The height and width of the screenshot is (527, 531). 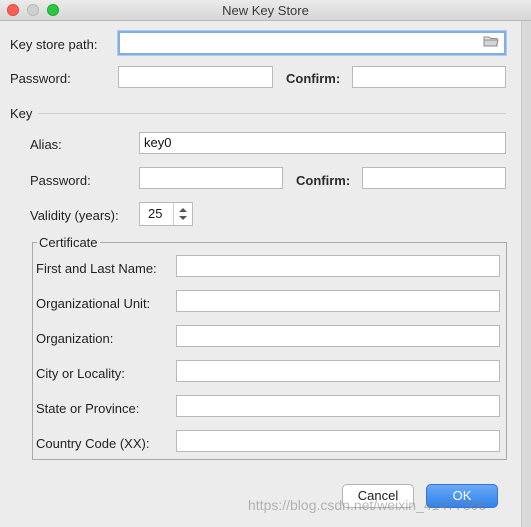 I want to click on keystore-password-label: Password:, so click(x=40, y=78).